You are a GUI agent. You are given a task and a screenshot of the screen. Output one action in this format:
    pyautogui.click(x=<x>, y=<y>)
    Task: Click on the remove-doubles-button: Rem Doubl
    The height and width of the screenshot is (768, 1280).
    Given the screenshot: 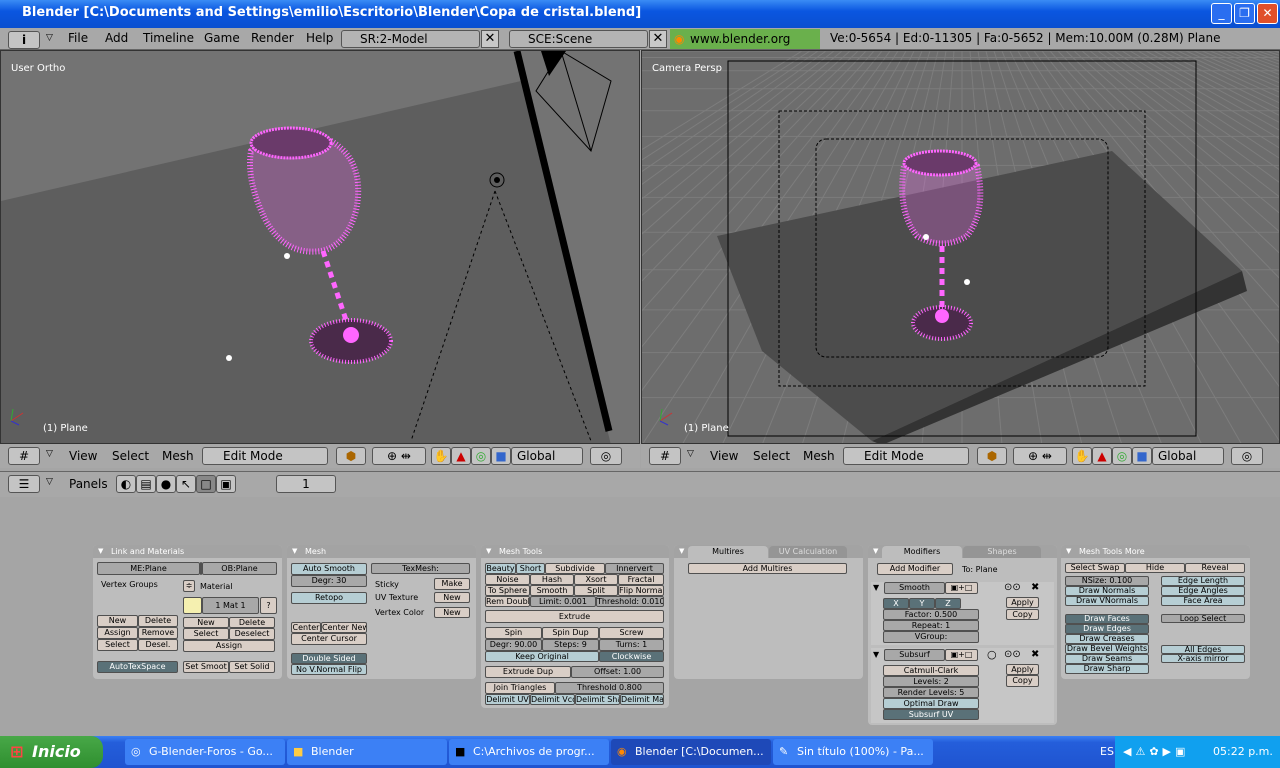 What is the action you would take?
    pyautogui.click(x=507, y=601)
    